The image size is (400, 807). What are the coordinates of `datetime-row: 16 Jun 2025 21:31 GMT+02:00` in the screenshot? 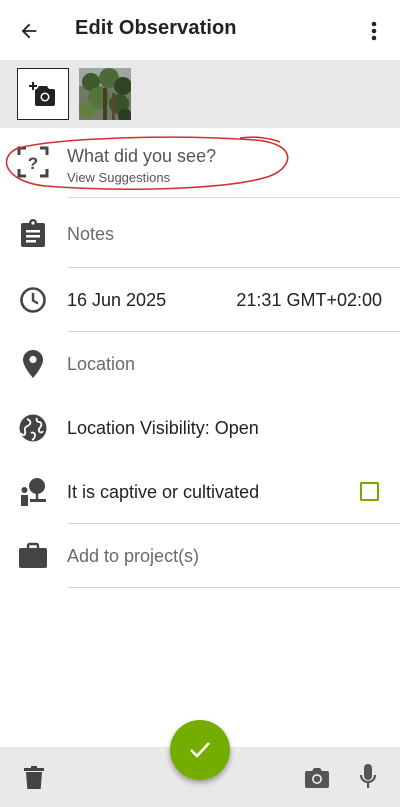 It's located at (200, 300).